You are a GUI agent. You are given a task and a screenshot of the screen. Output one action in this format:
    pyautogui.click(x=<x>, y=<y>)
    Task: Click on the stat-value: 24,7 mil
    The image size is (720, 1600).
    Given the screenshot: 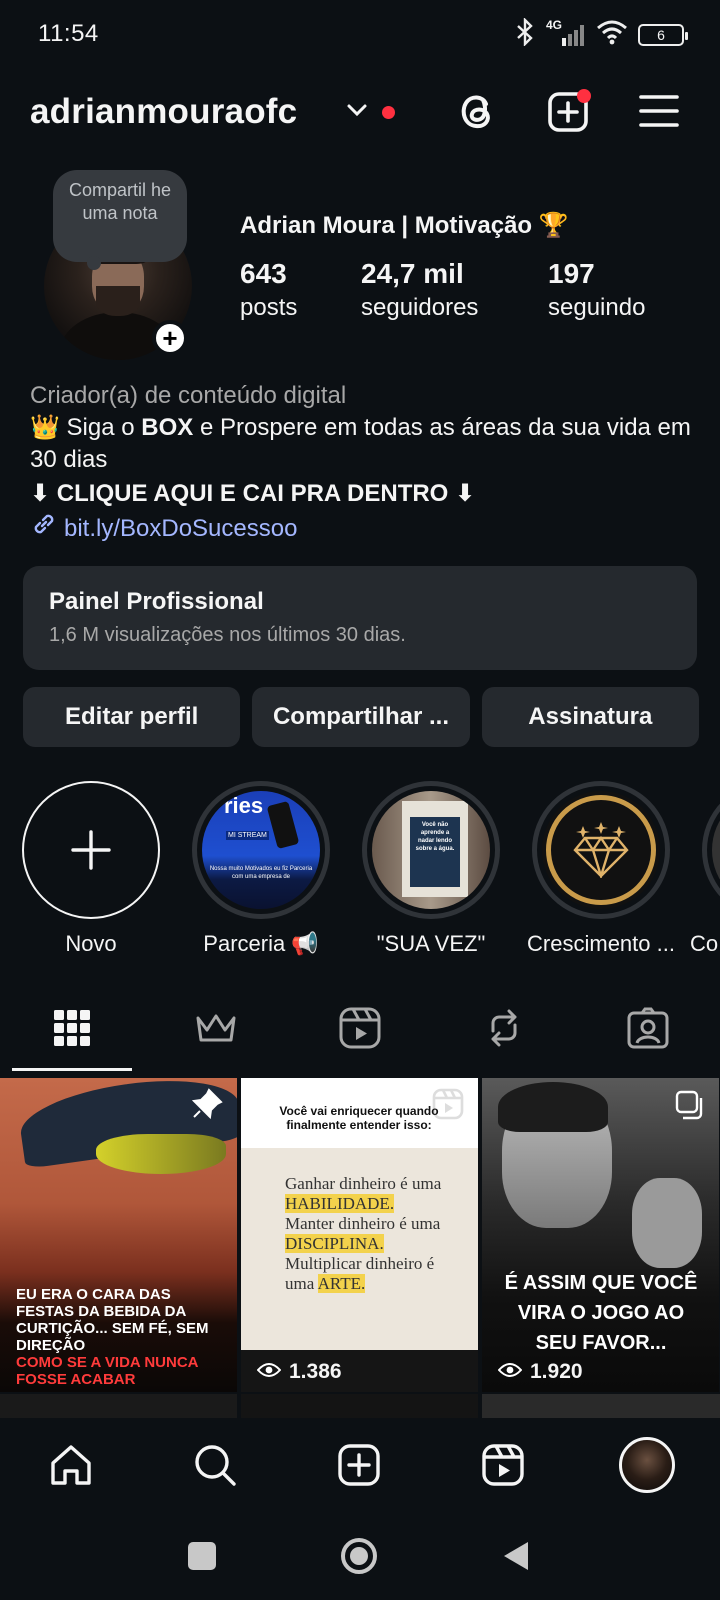 What is the action you would take?
    pyautogui.click(x=412, y=273)
    